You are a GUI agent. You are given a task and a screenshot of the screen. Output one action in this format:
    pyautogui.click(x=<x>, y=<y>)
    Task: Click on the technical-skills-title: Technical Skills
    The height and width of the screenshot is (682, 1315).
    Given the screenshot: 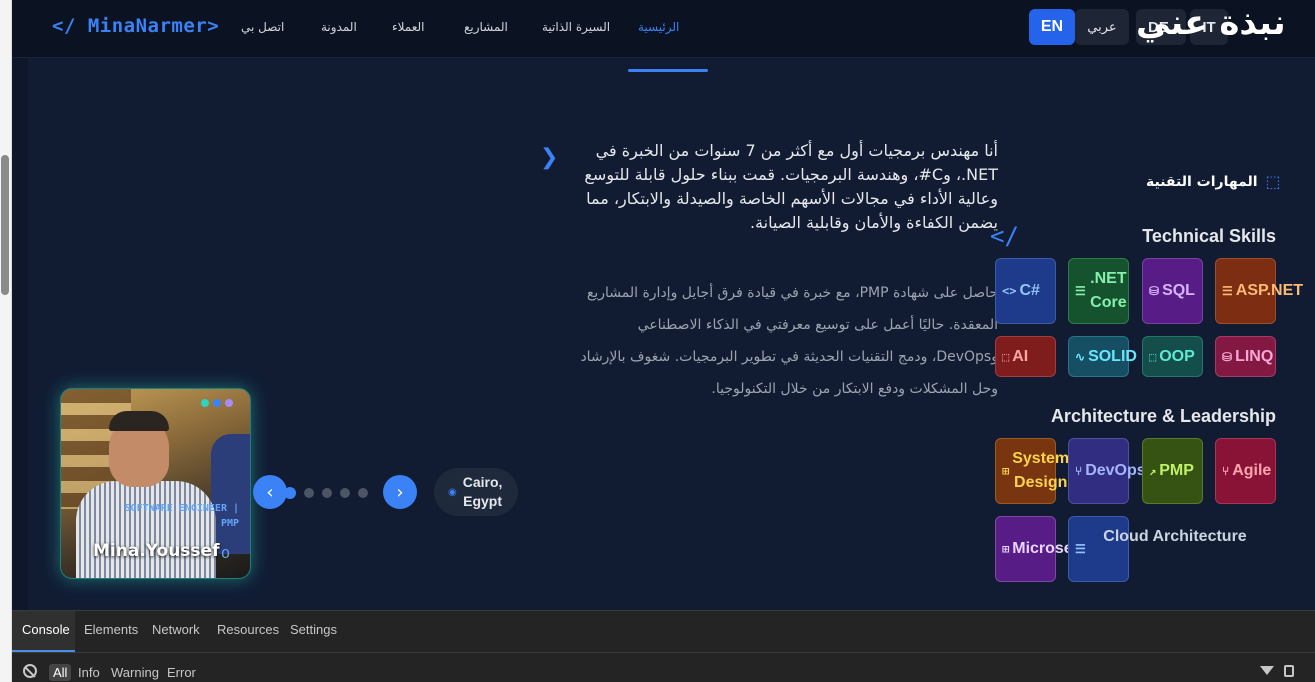 What is the action you would take?
    pyautogui.click(x=1209, y=236)
    